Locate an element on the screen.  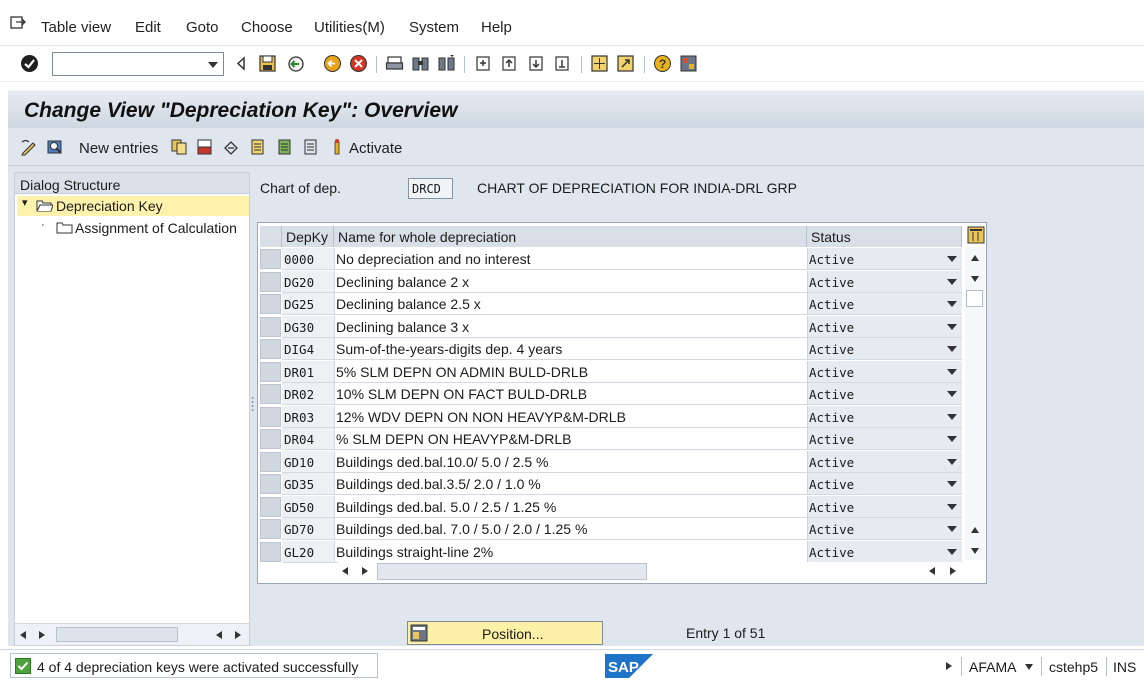
back-arrow-icon is located at coordinates (241, 63).